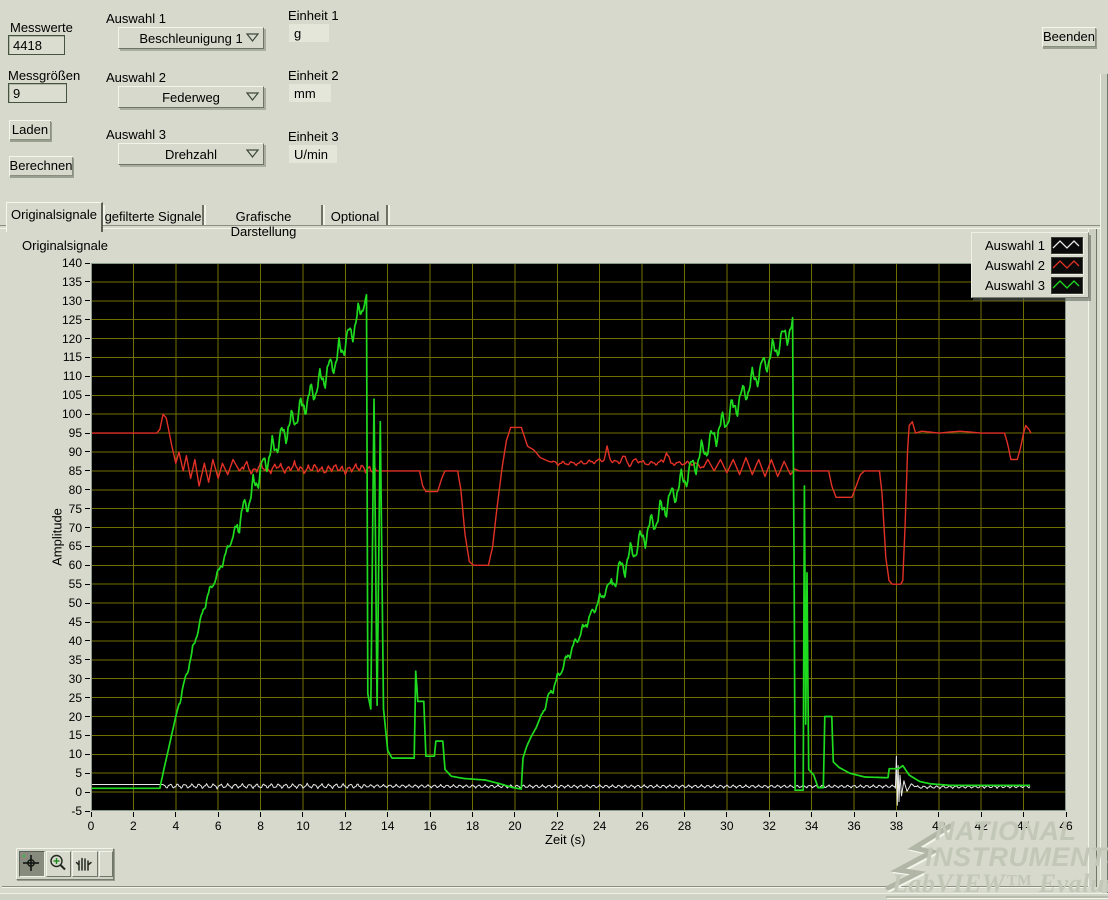 This screenshot has height=900, width=1108. What do you see at coordinates (75, 640) in the screenshot?
I see `y-tick-label: 40` at bounding box center [75, 640].